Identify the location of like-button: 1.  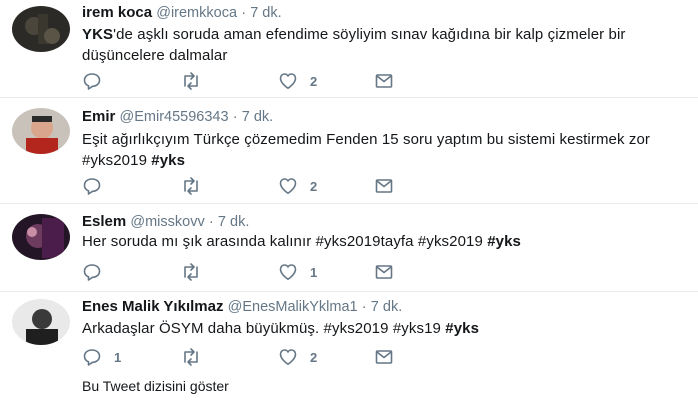
(297, 272).